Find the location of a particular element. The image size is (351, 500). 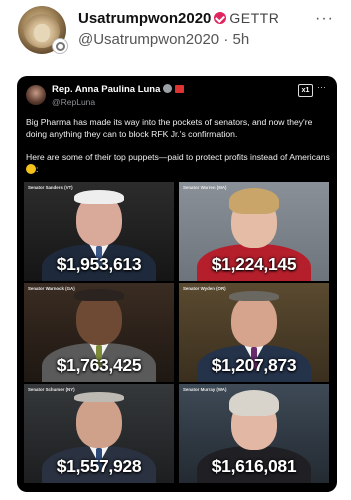

senator-tile: Senator Warren (MA) $1,224,145 is located at coordinates (254, 231).